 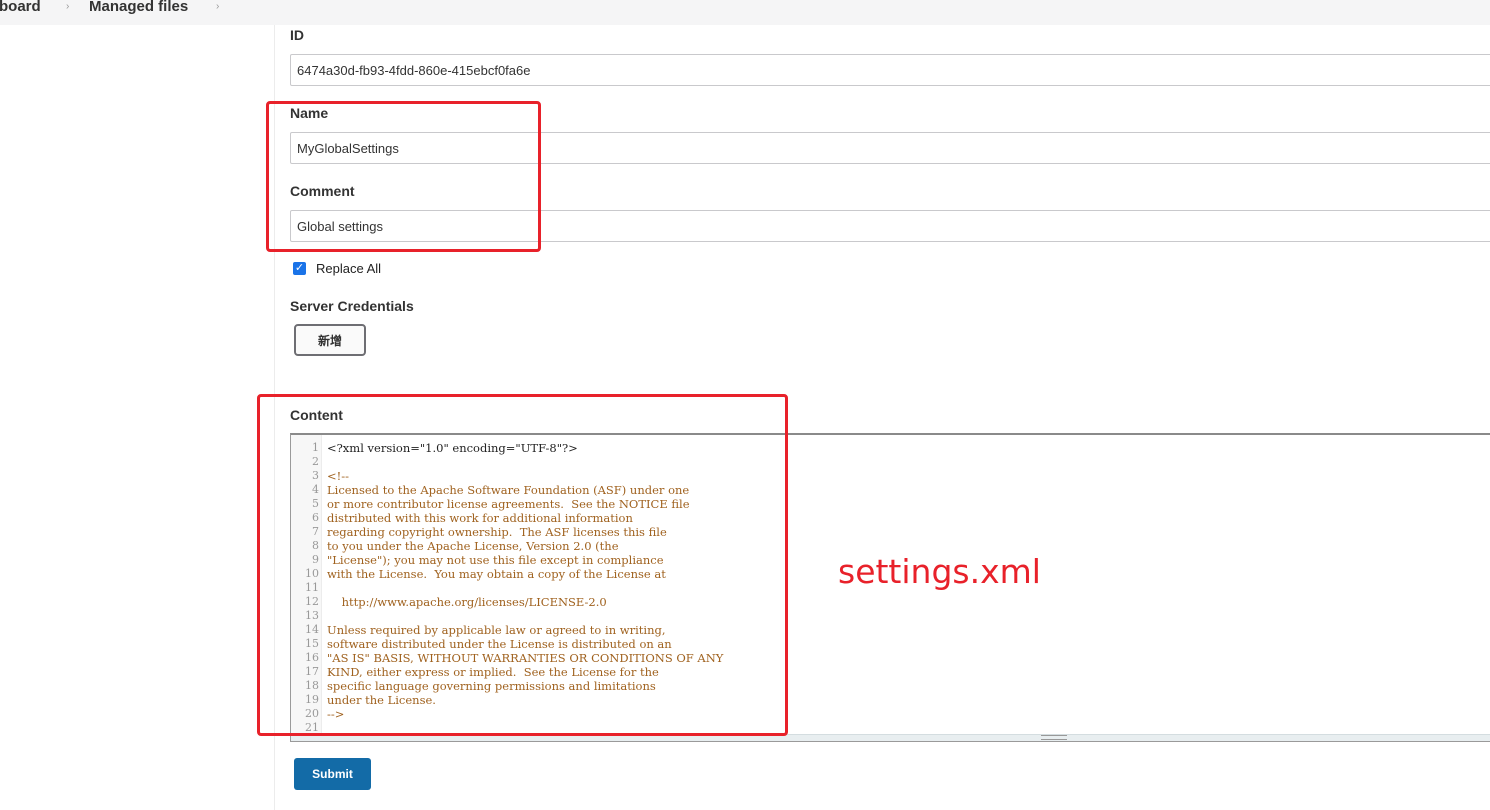 What do you see at coordinates (332, 774) in the screenshot?
I see `submit-button: Submit` at bounding box center [332, 774].